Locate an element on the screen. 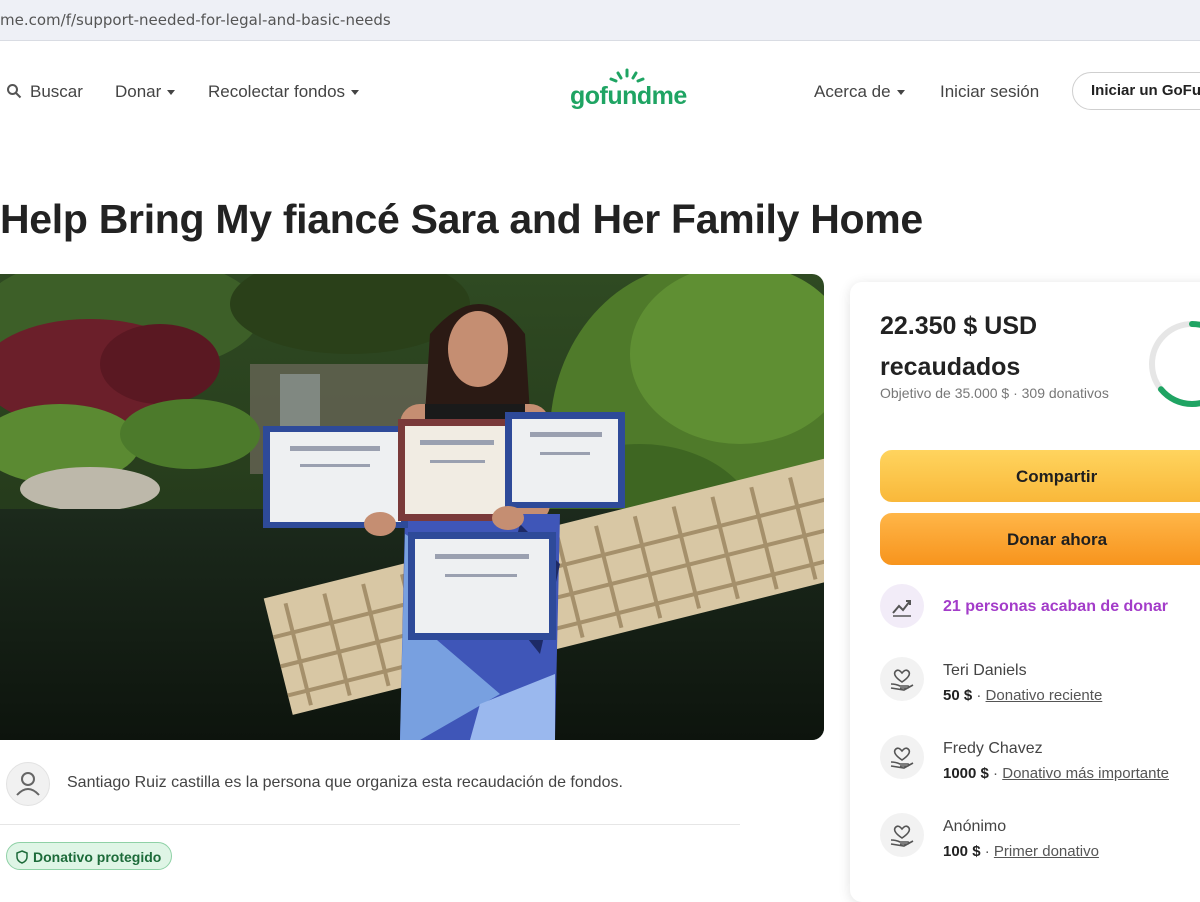 This screenshot has height=902, width=1200. search-link: Buscar is located at coordinates (44, 92).